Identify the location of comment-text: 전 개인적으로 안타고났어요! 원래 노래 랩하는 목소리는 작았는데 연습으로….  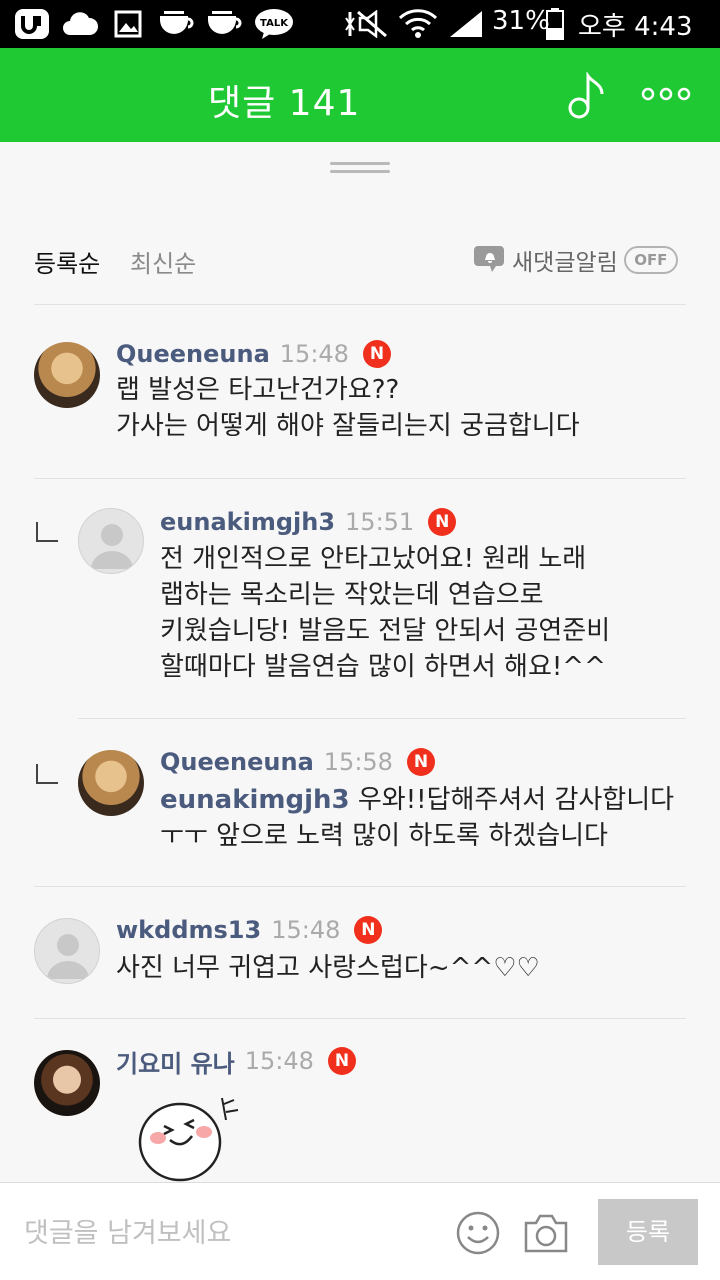
(385, 613).